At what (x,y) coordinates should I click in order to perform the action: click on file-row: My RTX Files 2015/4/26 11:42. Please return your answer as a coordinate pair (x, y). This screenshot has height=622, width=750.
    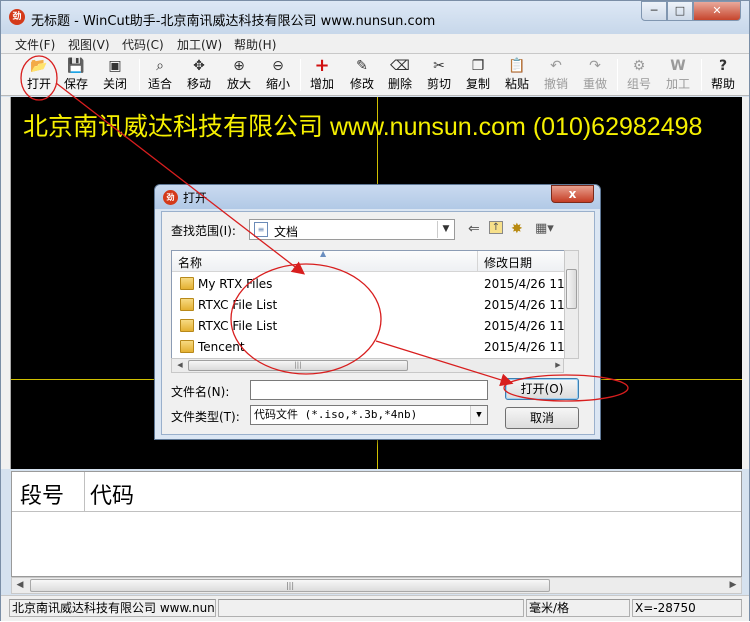
    Looking at the image, I should click on (373, 284).